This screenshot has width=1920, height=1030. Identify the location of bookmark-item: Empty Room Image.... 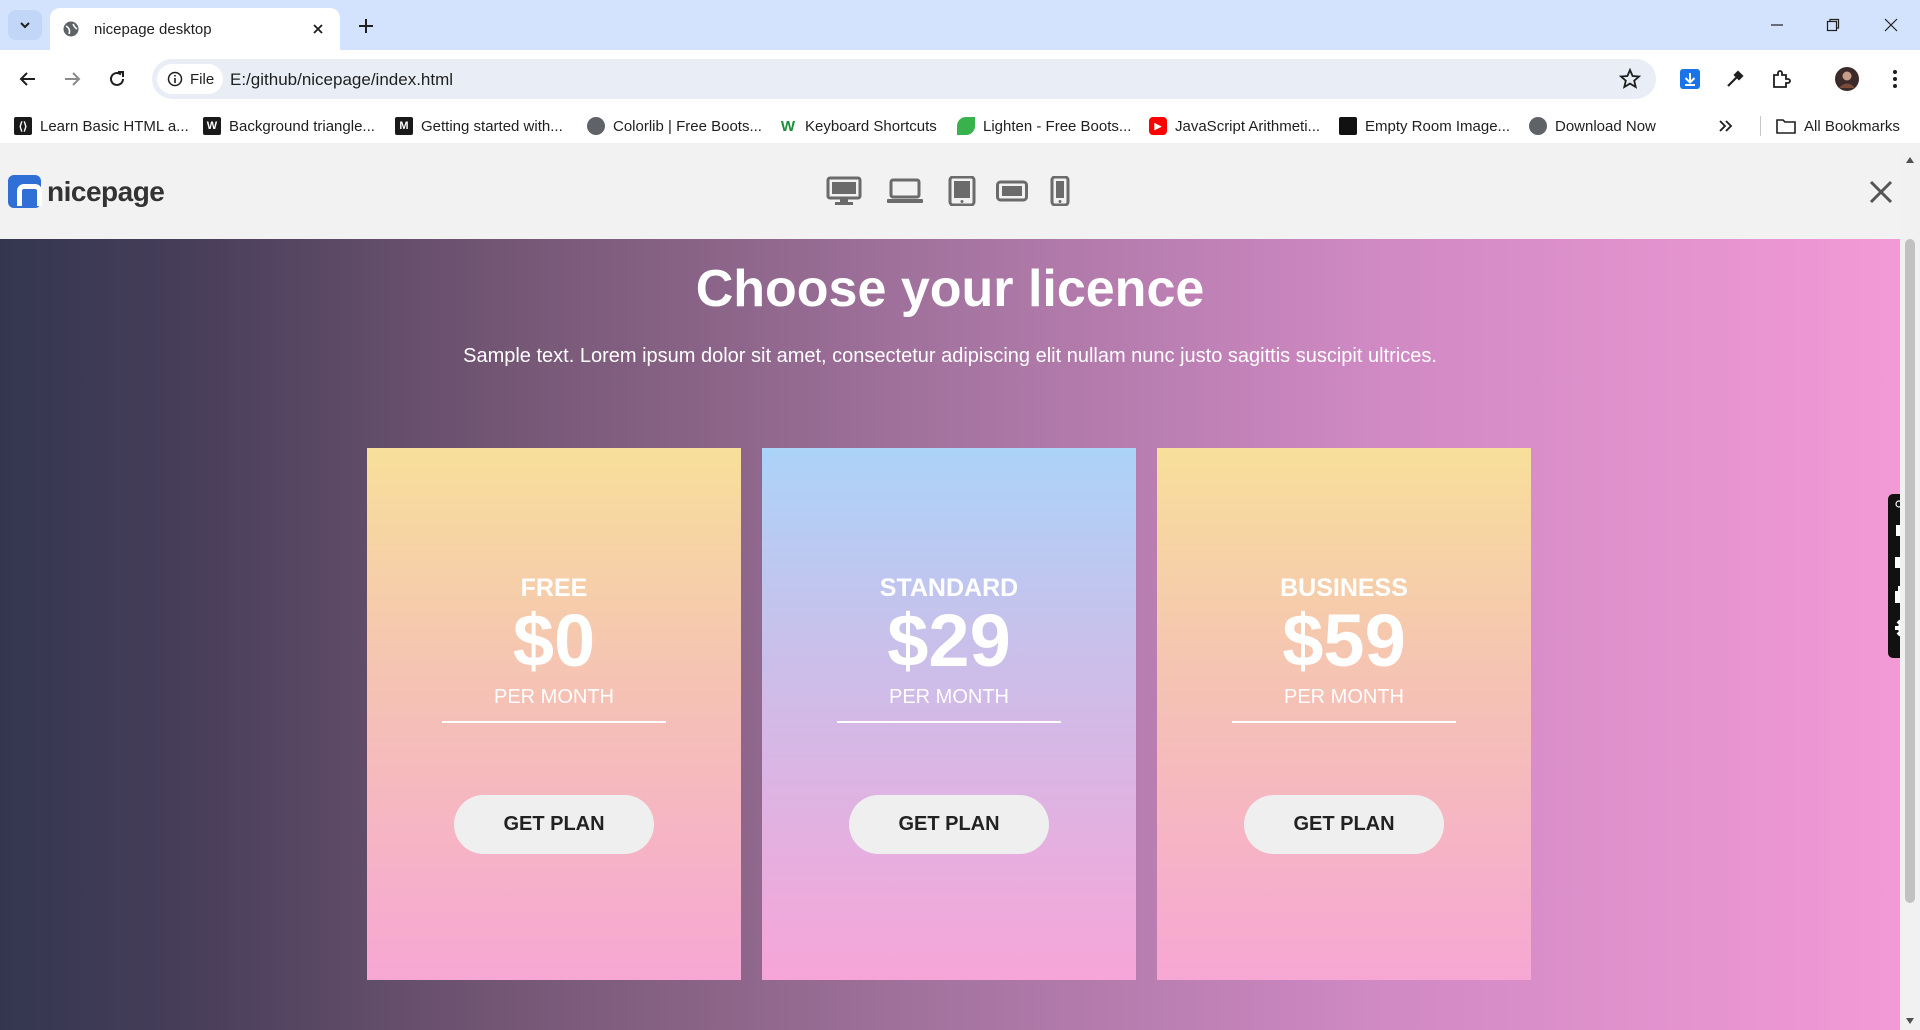
(1424, 126).